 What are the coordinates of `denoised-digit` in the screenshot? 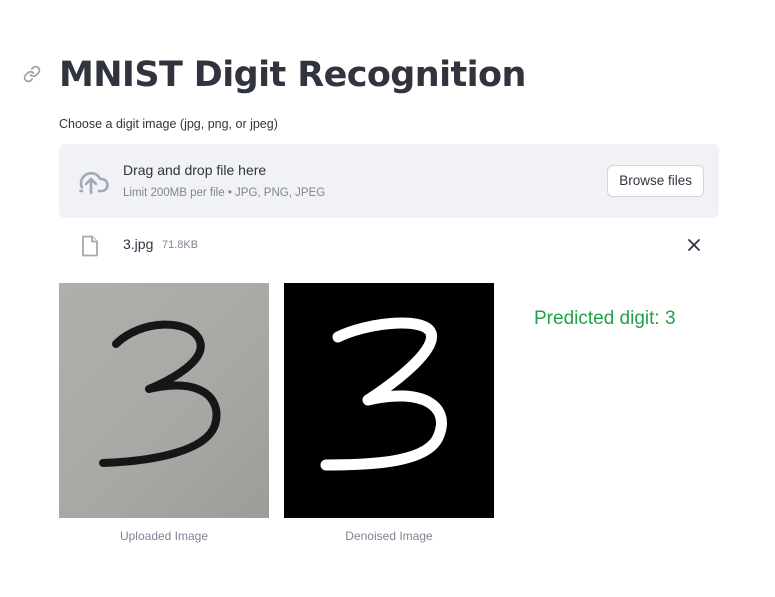 It's located at (383, 394).